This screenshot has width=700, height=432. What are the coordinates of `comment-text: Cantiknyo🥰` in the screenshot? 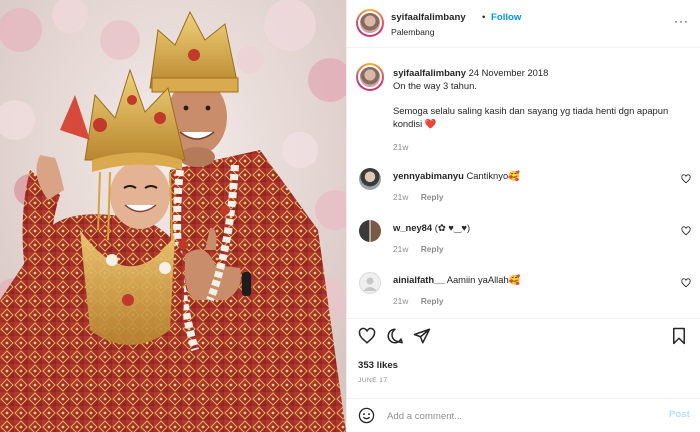 It's located at (493, 175).